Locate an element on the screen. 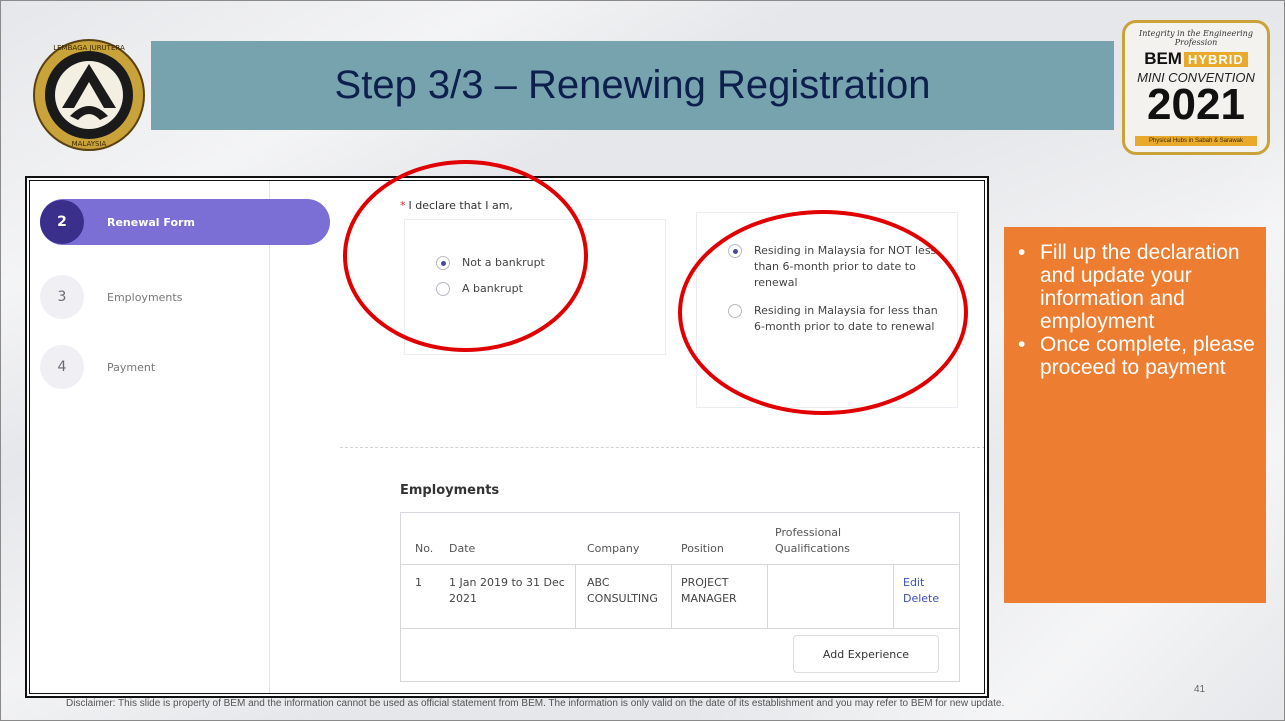 This screenshot has height=721, width=1285. step-label: Payment is located at coordinates (131, 367).